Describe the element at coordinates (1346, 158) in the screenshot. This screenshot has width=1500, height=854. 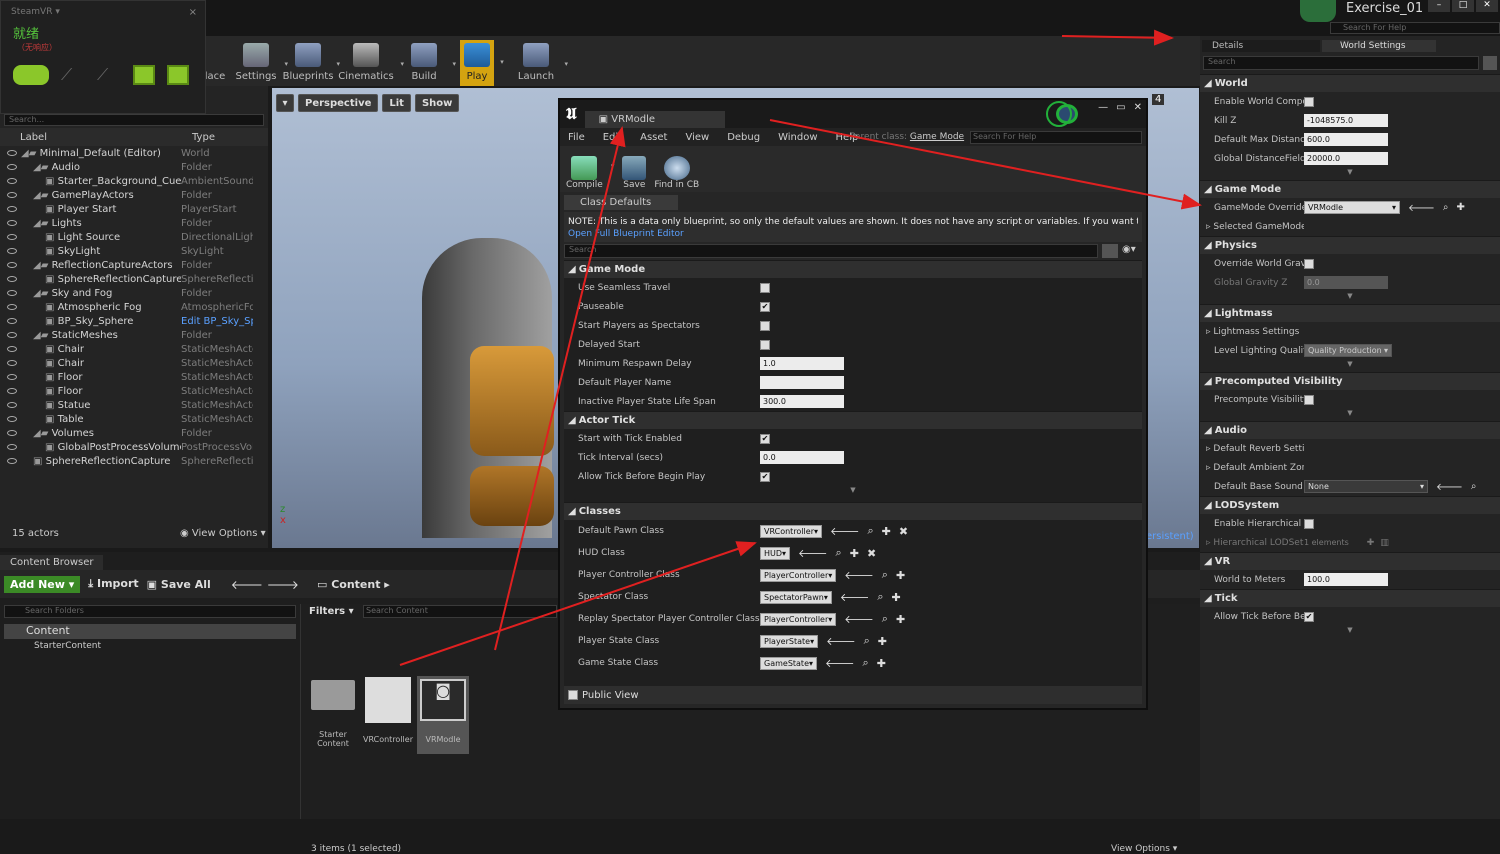
I see `prop-number-input: 20000.0` at that location.